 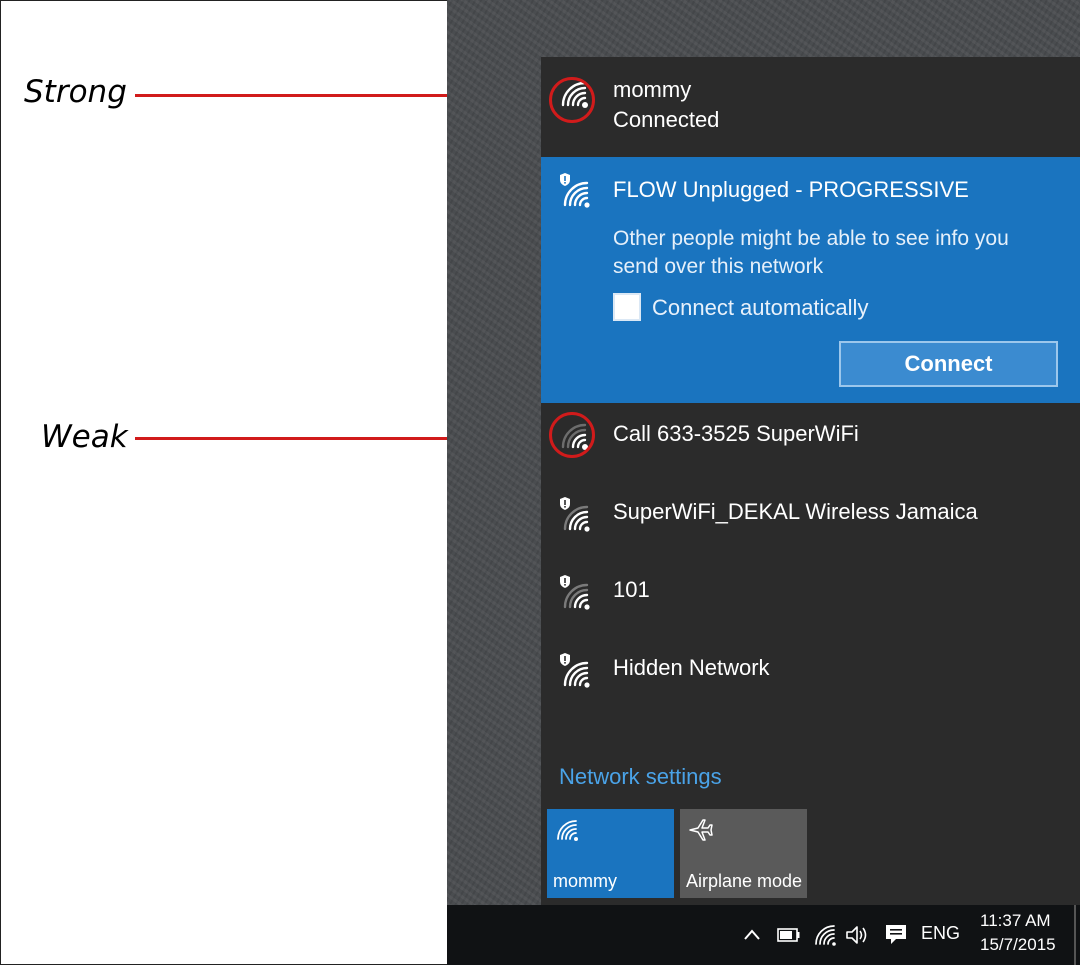 What do you see at coordinates (810, 107) in the screenshot?
I see `network-item-mommy: mommy Connected` at bounding box center [810, 107].